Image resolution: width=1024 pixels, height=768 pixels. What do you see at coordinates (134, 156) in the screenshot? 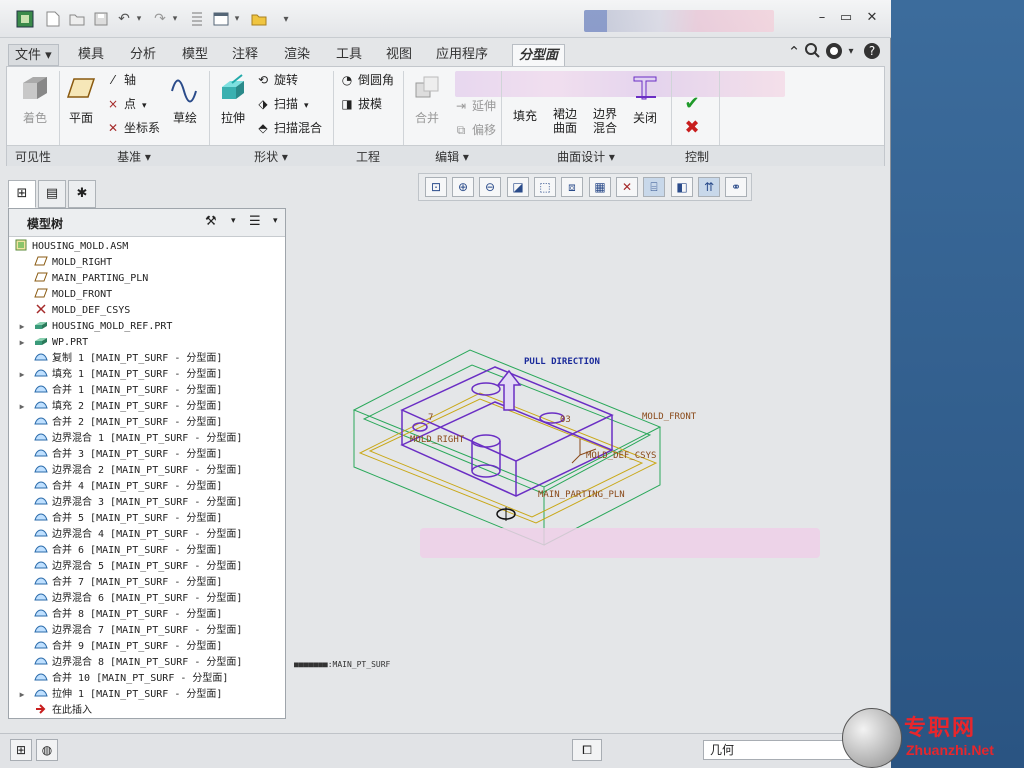
I see `group-label-datum: 基准 ▾` at bounding box center [134, 156].